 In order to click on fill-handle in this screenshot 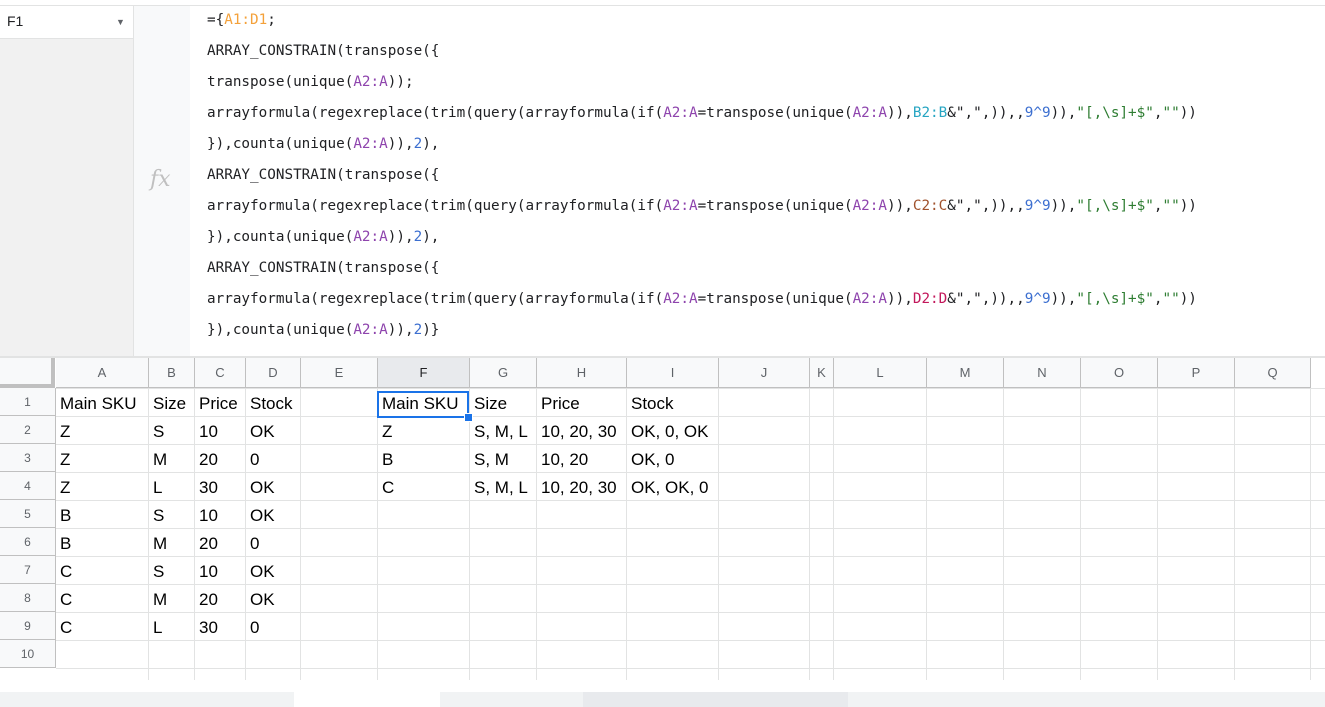, I will do `click(468, 417)`.